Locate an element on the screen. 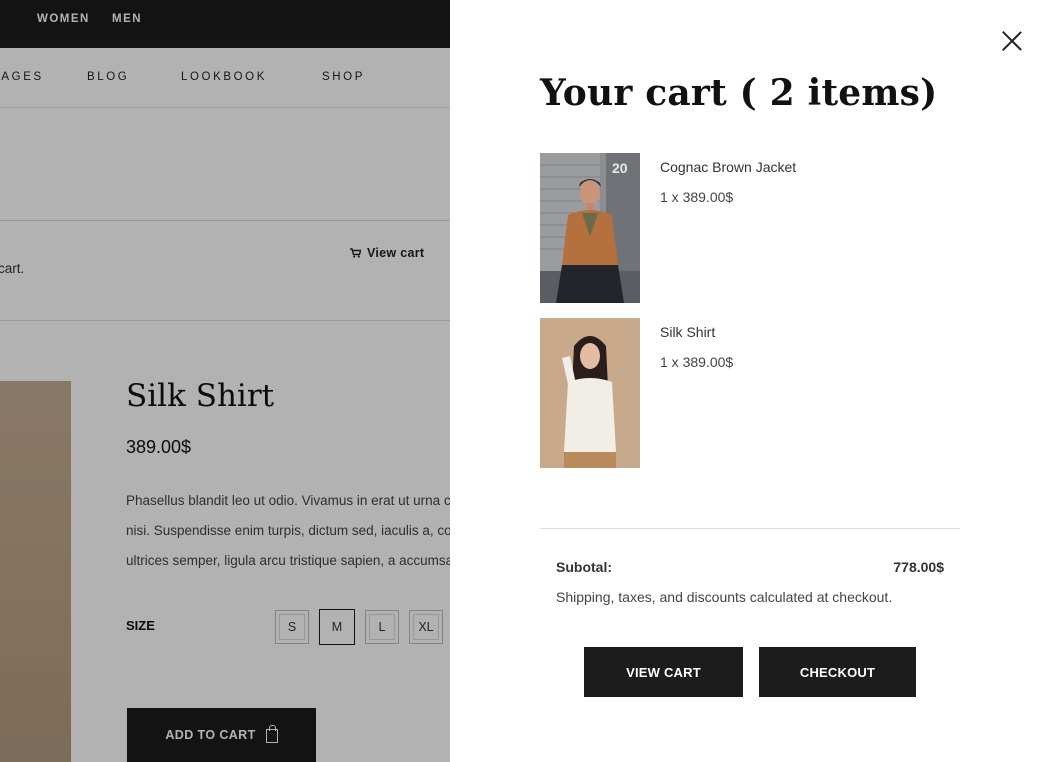 The width and height of the screenshot is (1048, 762). cart-item: 20 Cognac Brown Jacket 1 x 389.00$ is located at coordinates (750, 228).